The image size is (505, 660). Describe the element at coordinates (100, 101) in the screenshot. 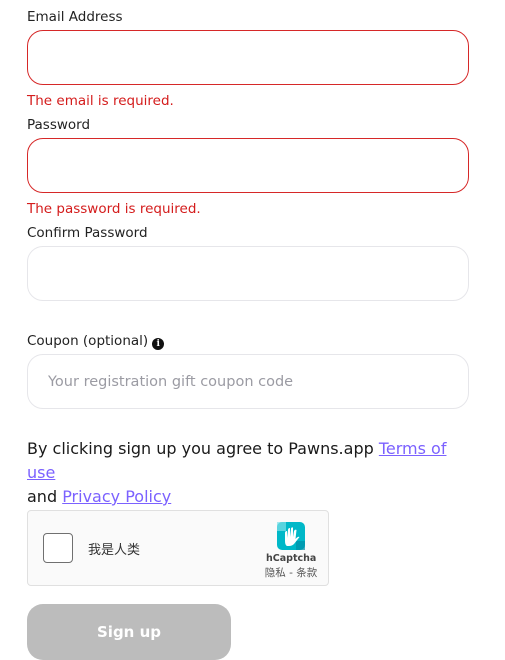

I see `email-error: The email is required.` at that location.